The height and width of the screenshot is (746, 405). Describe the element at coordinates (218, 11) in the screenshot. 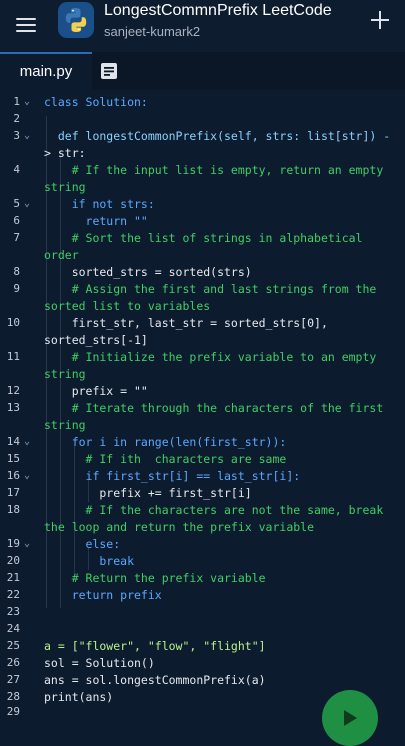

I see `repl-title: LongestCommnPrefix LeetCode` at that location.